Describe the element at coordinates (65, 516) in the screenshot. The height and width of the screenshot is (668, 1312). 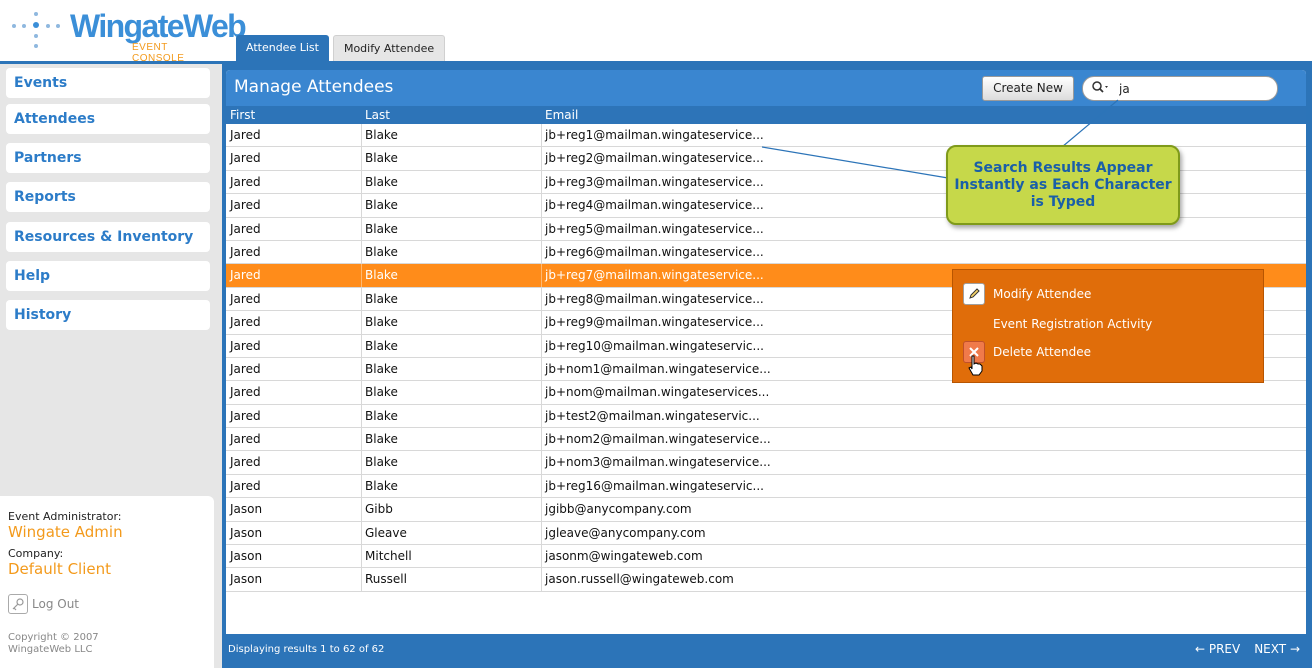
I see `admin-label: Event Administrator:` at that location.